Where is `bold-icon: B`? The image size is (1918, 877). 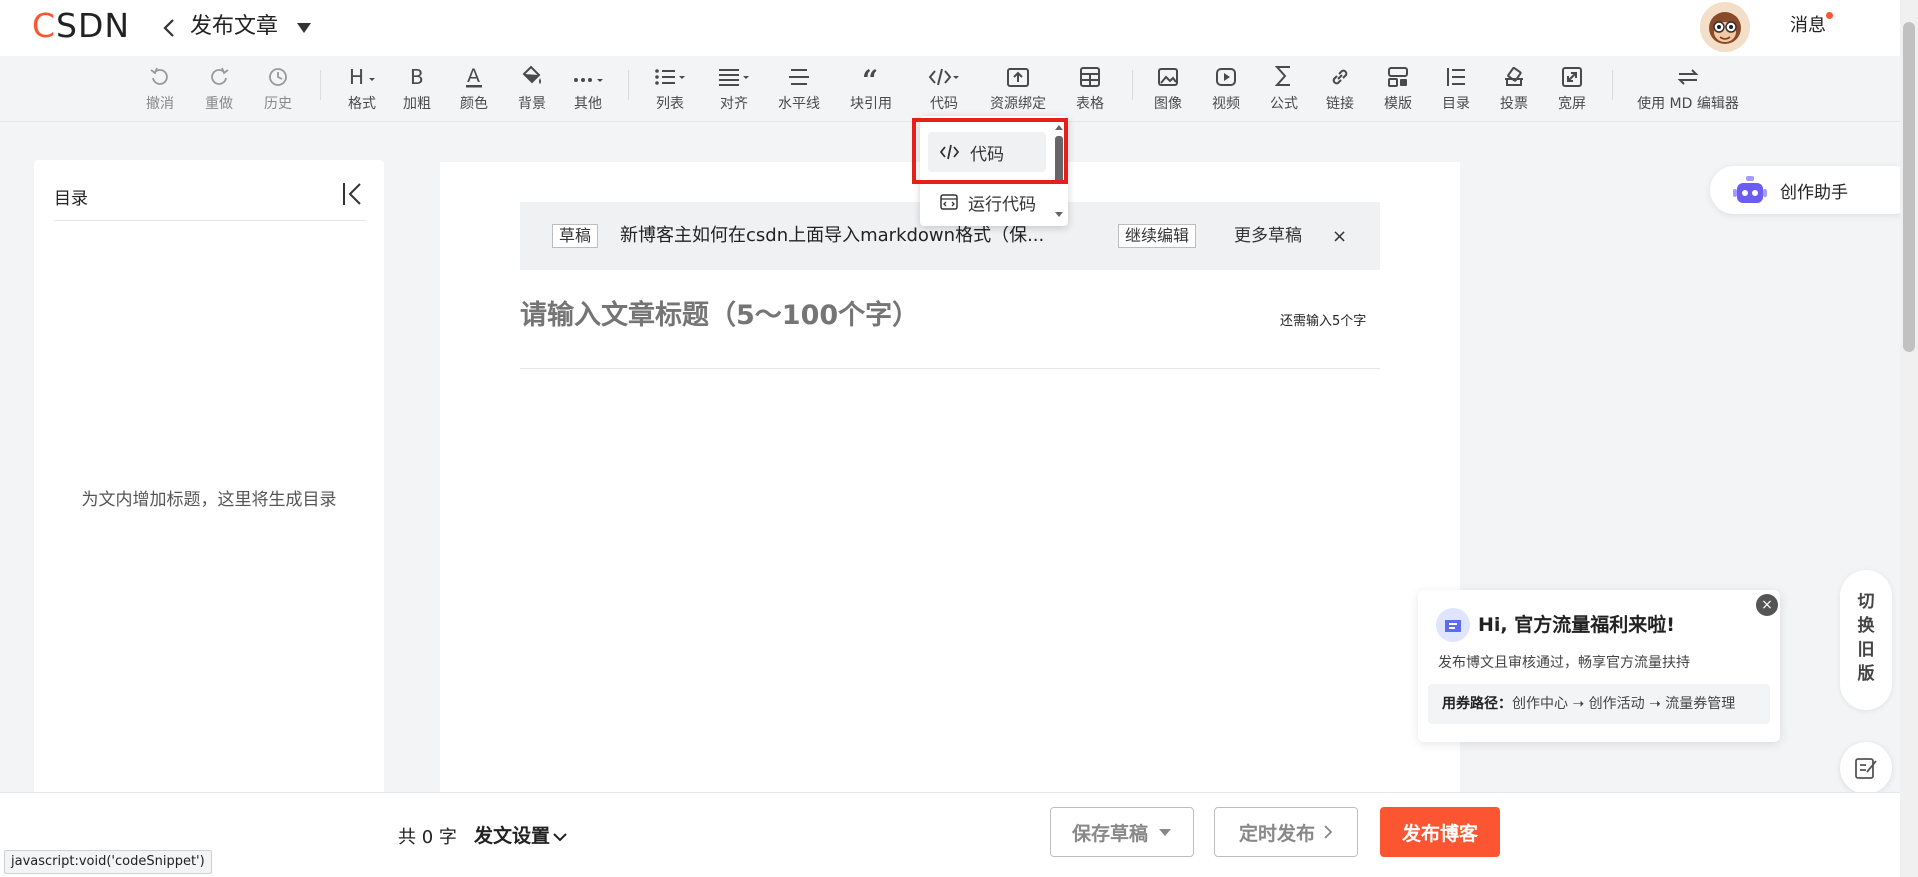
bold-icon: B is located at coordinates (417, 72).